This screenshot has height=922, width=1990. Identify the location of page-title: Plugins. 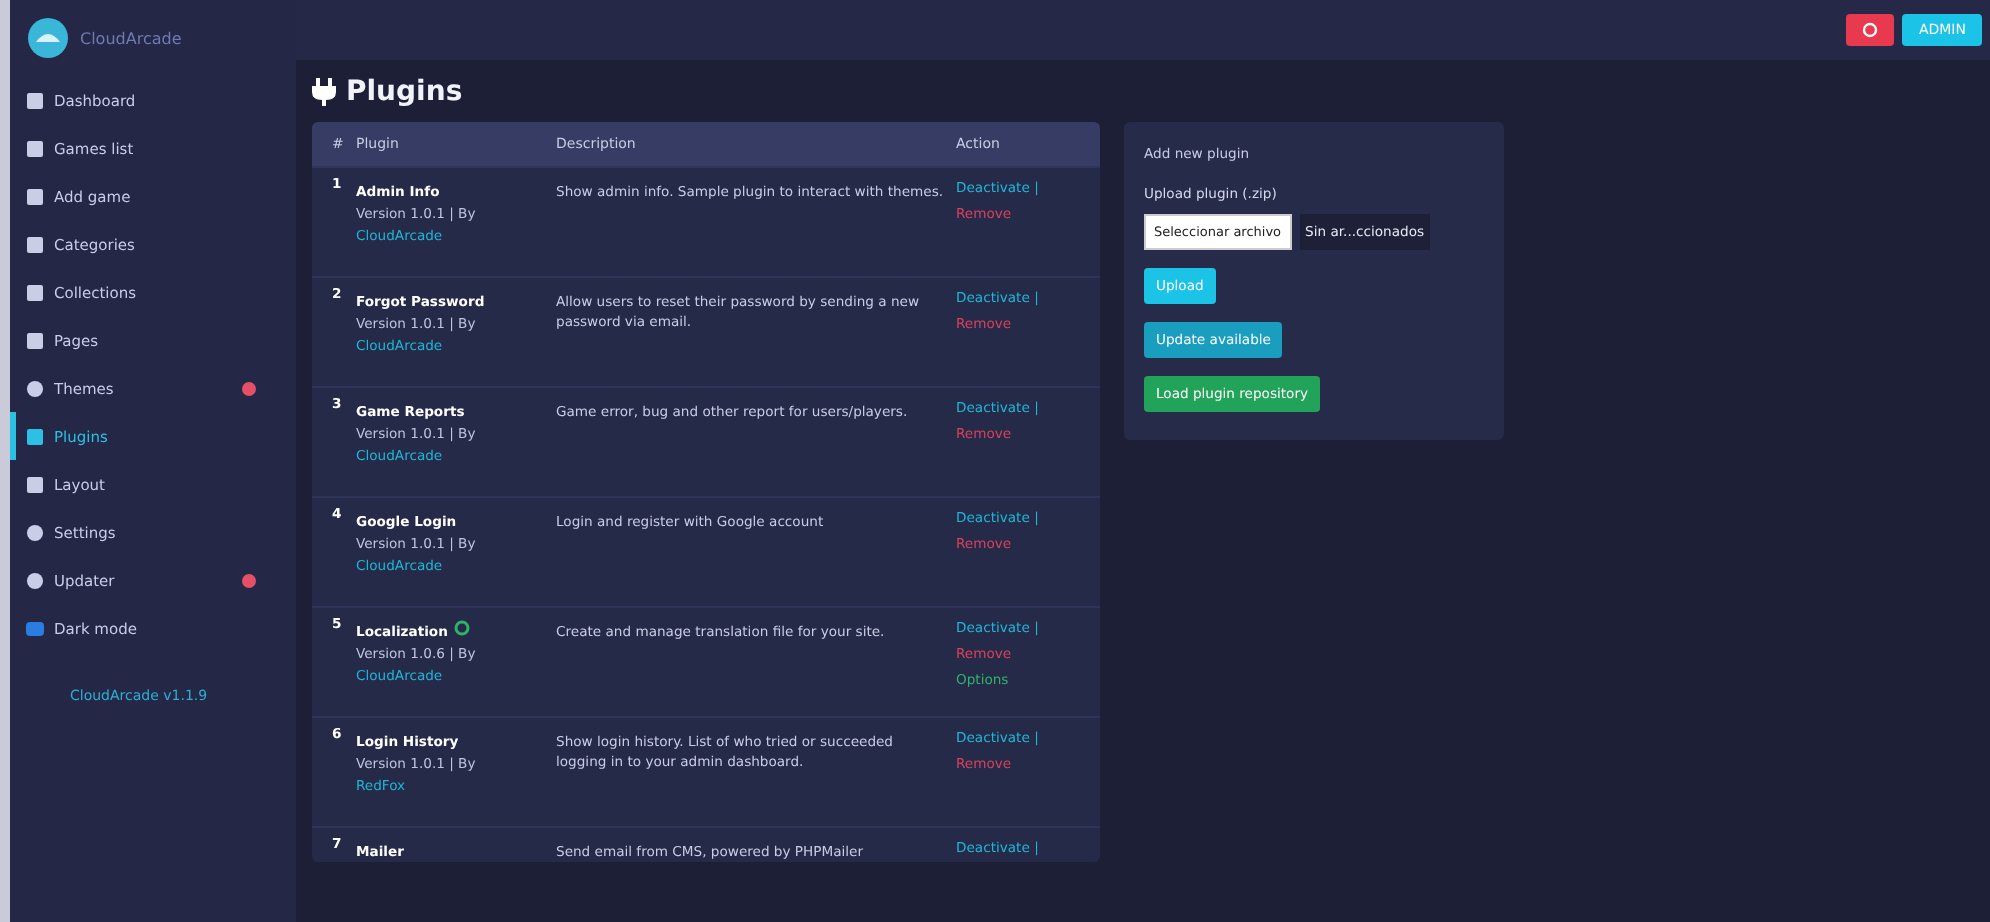
(404, 92).